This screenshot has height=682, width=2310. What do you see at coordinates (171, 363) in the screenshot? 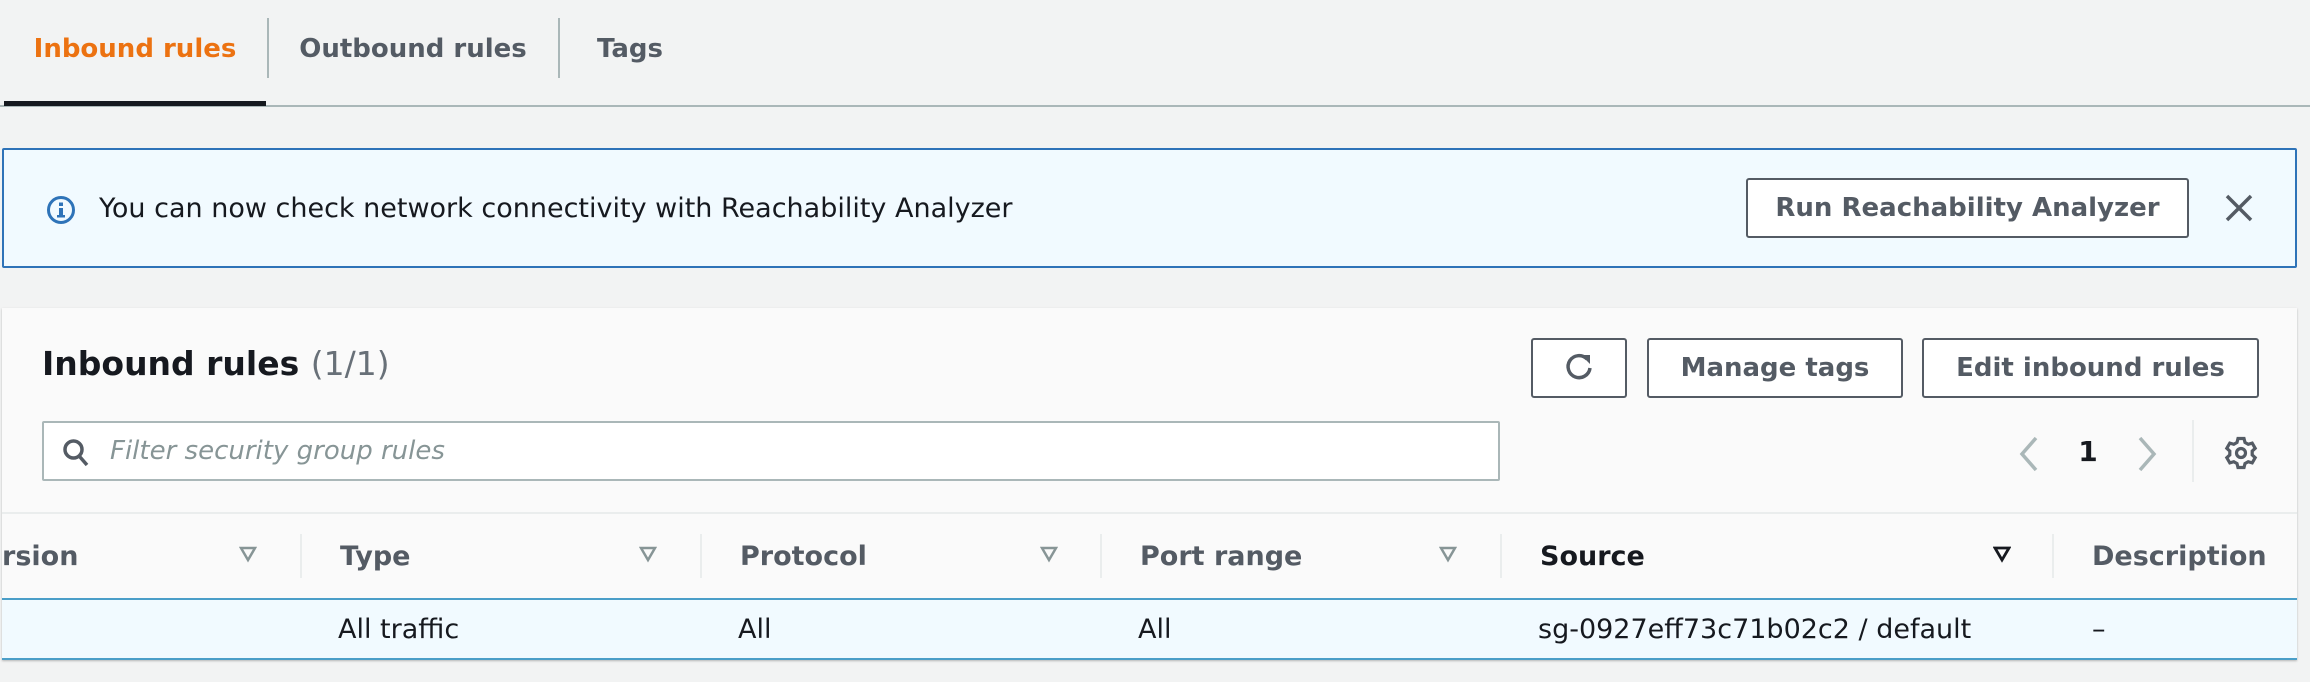
I see `panel-title-text: Inbound rules` at bounding box center [171, 363].